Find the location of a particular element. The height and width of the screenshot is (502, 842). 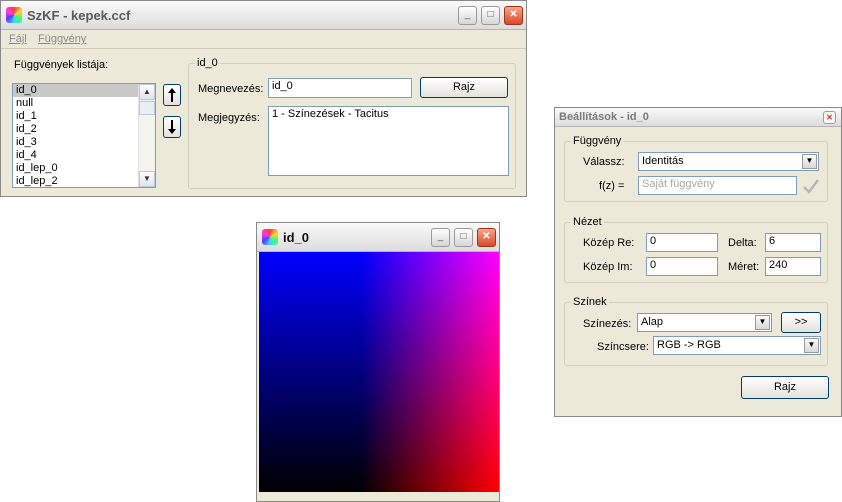

scroll-thumb is located at coordinates (147, 108).